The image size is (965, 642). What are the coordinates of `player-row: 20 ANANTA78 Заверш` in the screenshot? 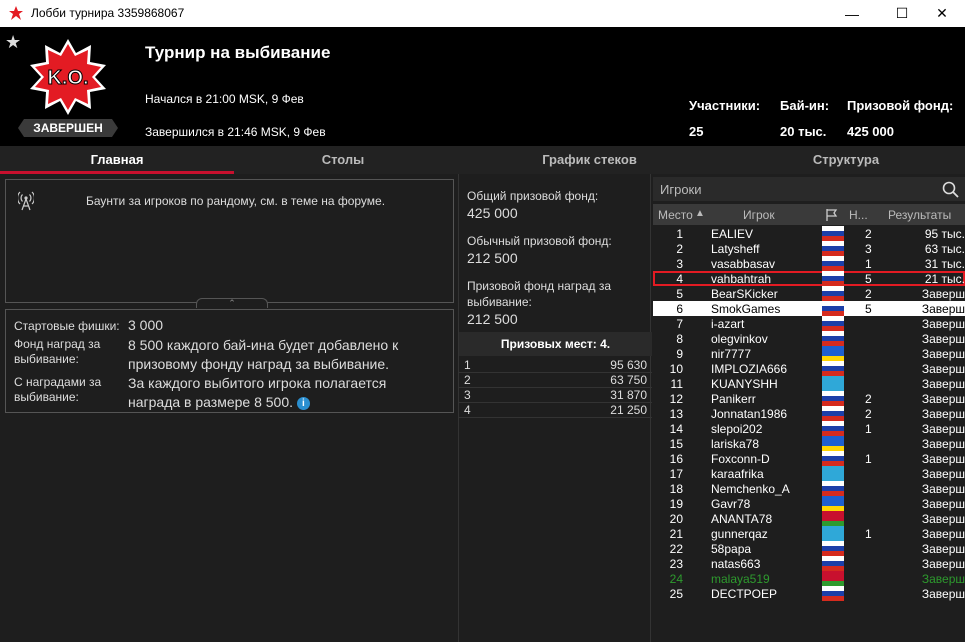 It's located at (809, 518).